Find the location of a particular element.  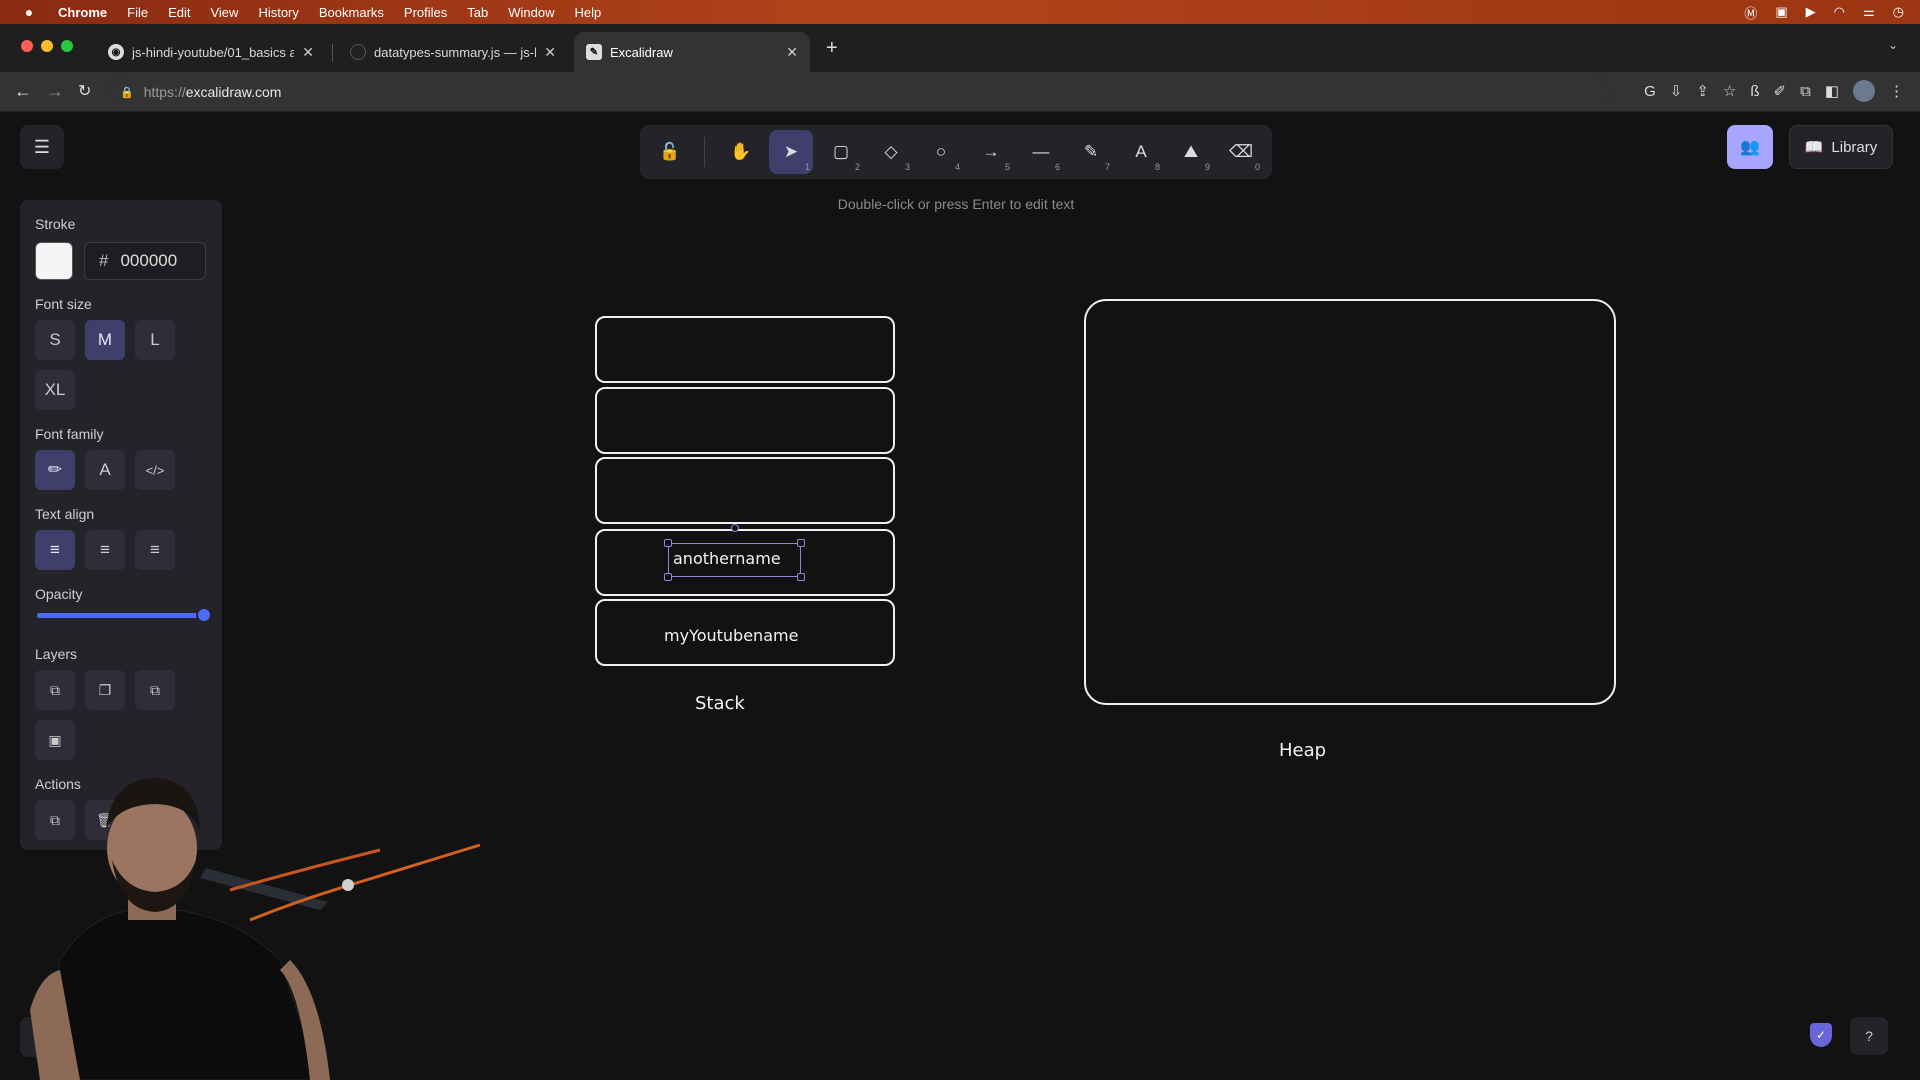

stack-text-anothername: anothername is located at coordinates (727, 558).